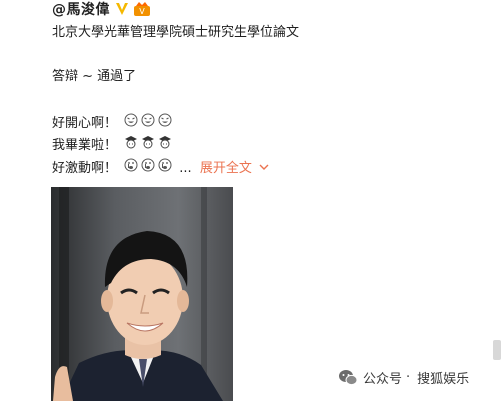 The image size is (501, 401). I want to click on post-header: @馬浚偉 V, so click(101, 9).